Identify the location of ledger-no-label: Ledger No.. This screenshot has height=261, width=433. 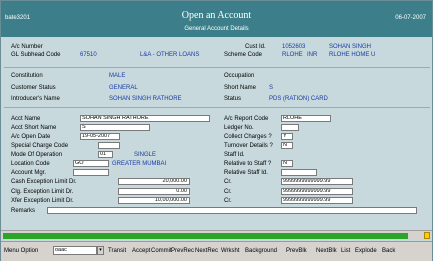
(239, 128).